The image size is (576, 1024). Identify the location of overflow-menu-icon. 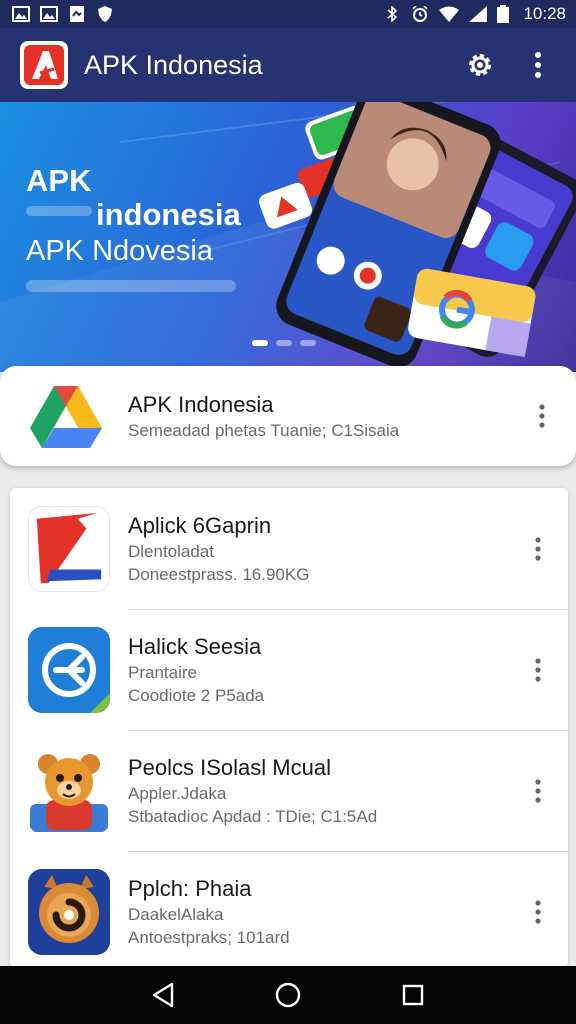
(538, 65).